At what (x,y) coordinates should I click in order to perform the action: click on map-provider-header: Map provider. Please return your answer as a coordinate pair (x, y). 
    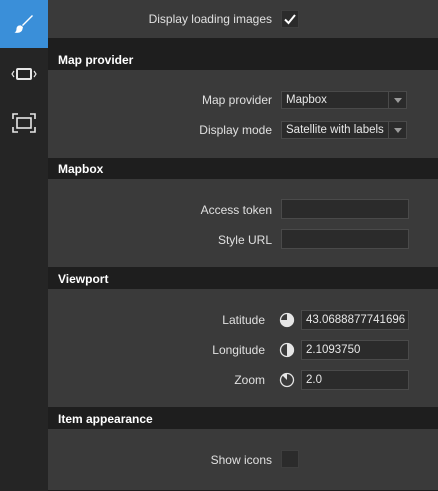
    Looking at the image, I should click on (243, 60).